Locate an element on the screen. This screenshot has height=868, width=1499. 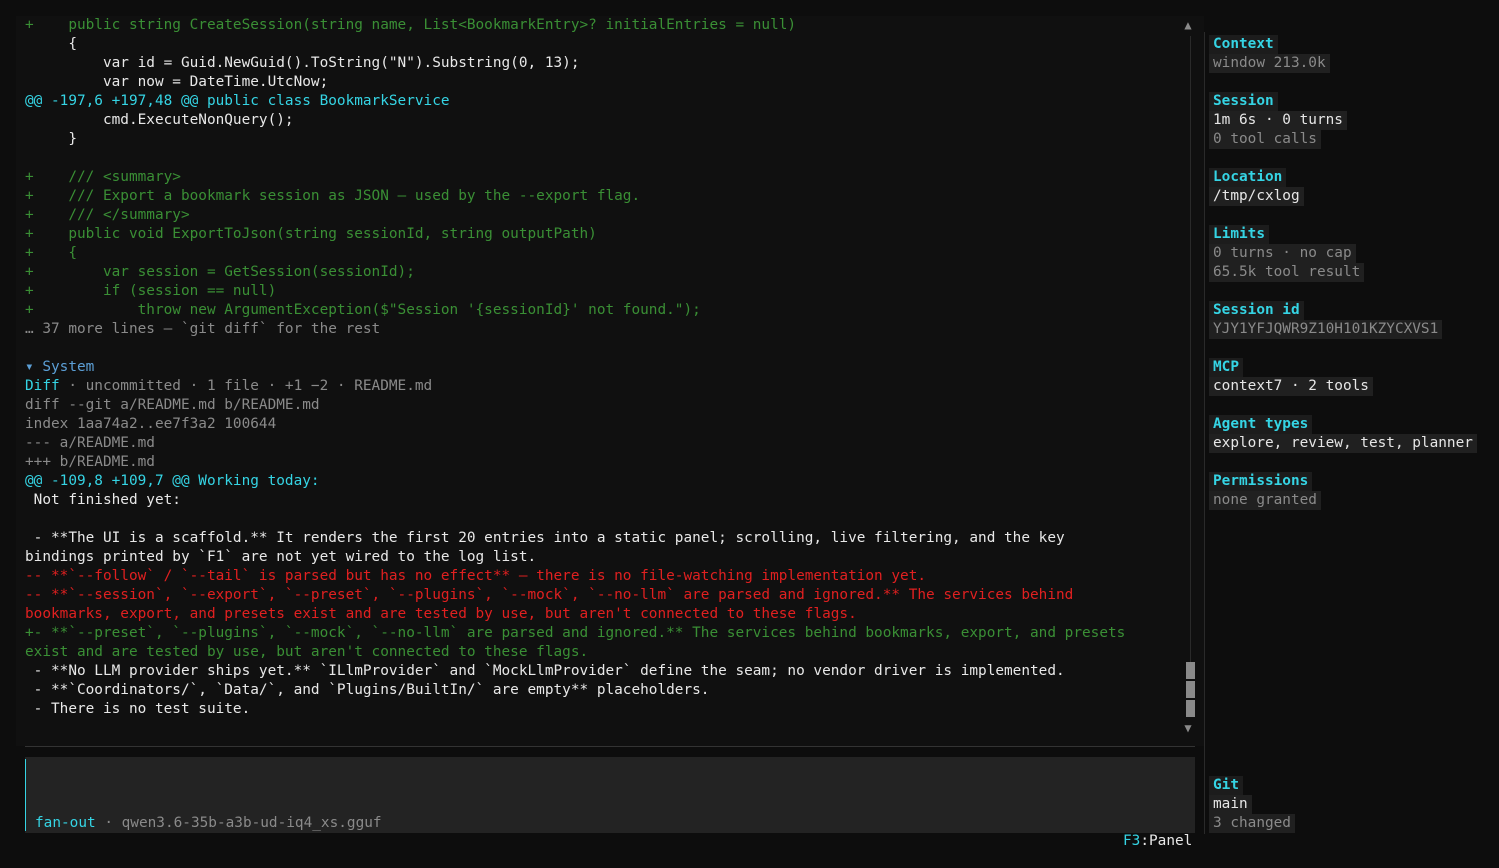
panel-key: F3 is located at coordinates (1132, 841).